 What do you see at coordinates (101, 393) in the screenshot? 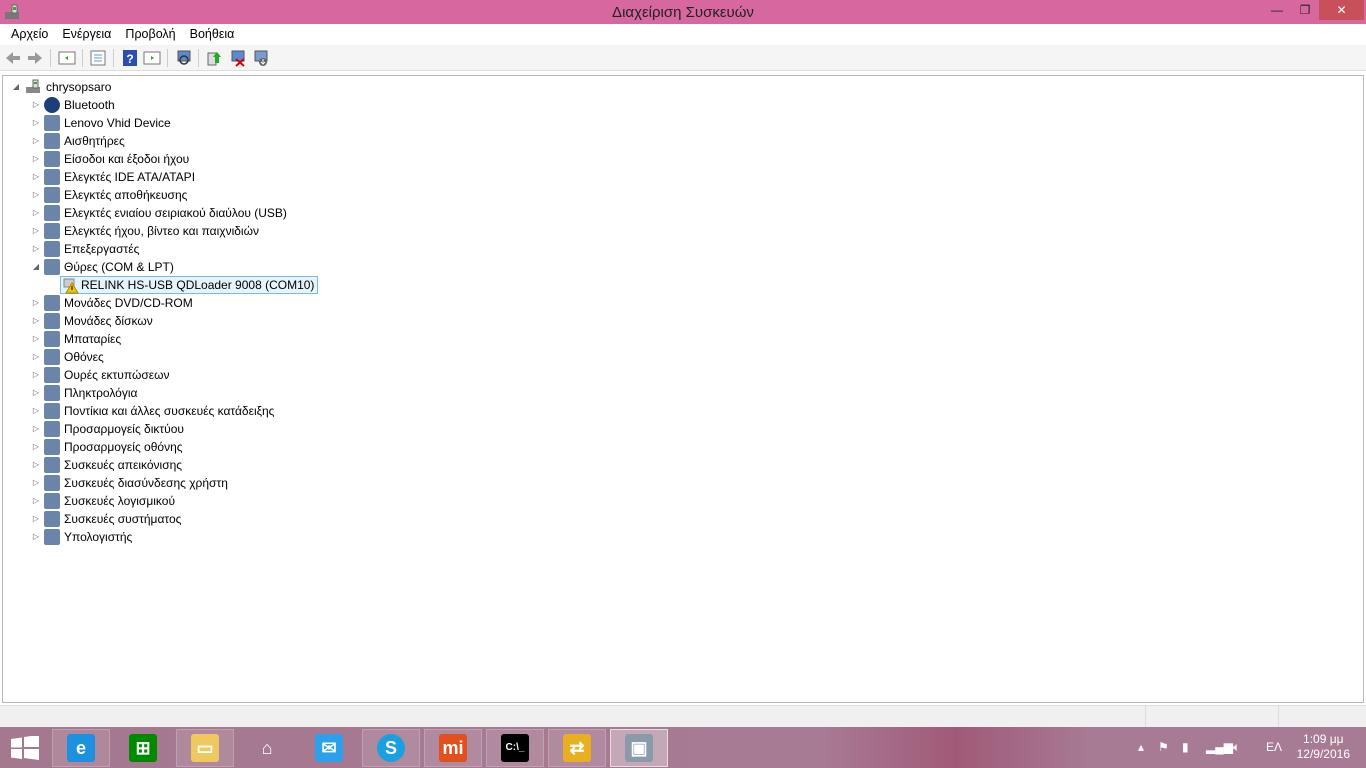
I see `category-label: Πληκτρολόγια` at bounding box center [101, 393].